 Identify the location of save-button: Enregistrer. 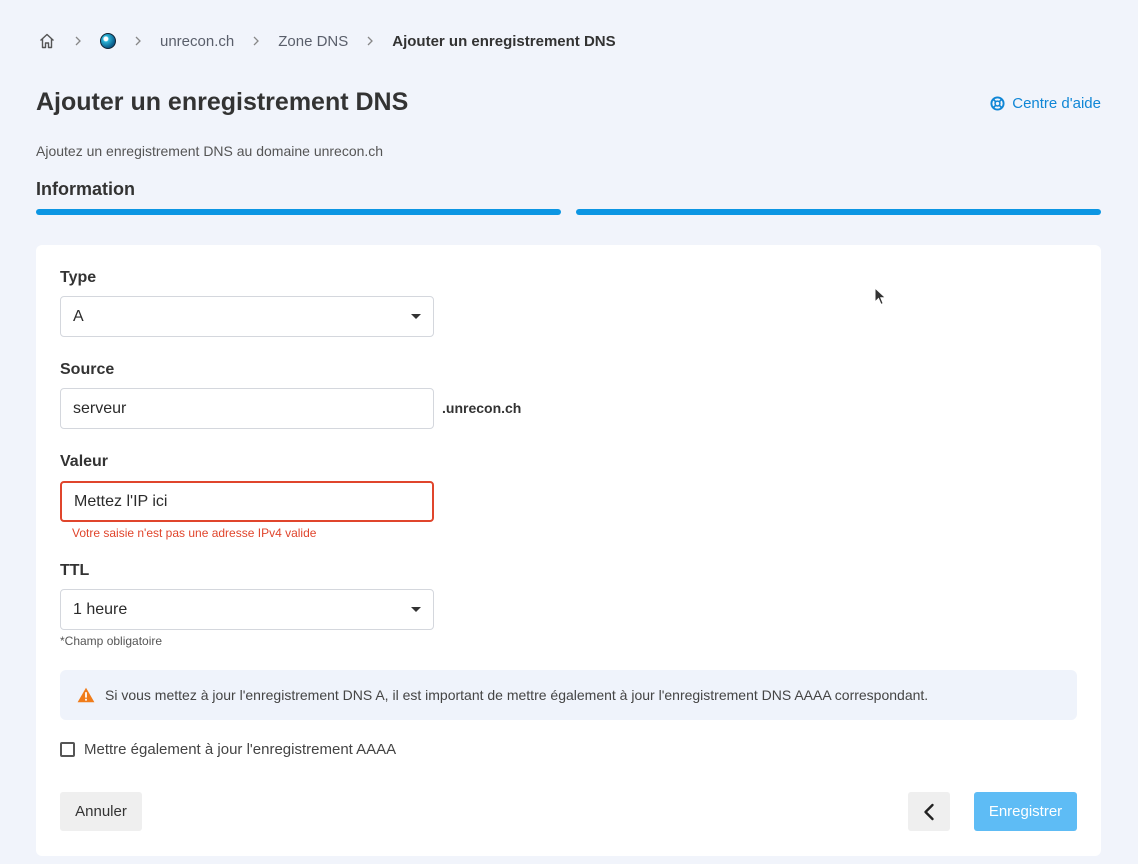
(1025, 811).